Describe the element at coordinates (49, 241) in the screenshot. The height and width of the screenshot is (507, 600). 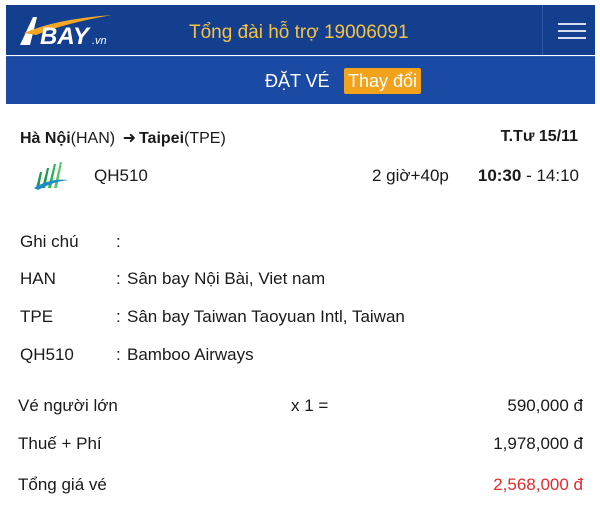
I see `info-key: Ghi chú` at that location.